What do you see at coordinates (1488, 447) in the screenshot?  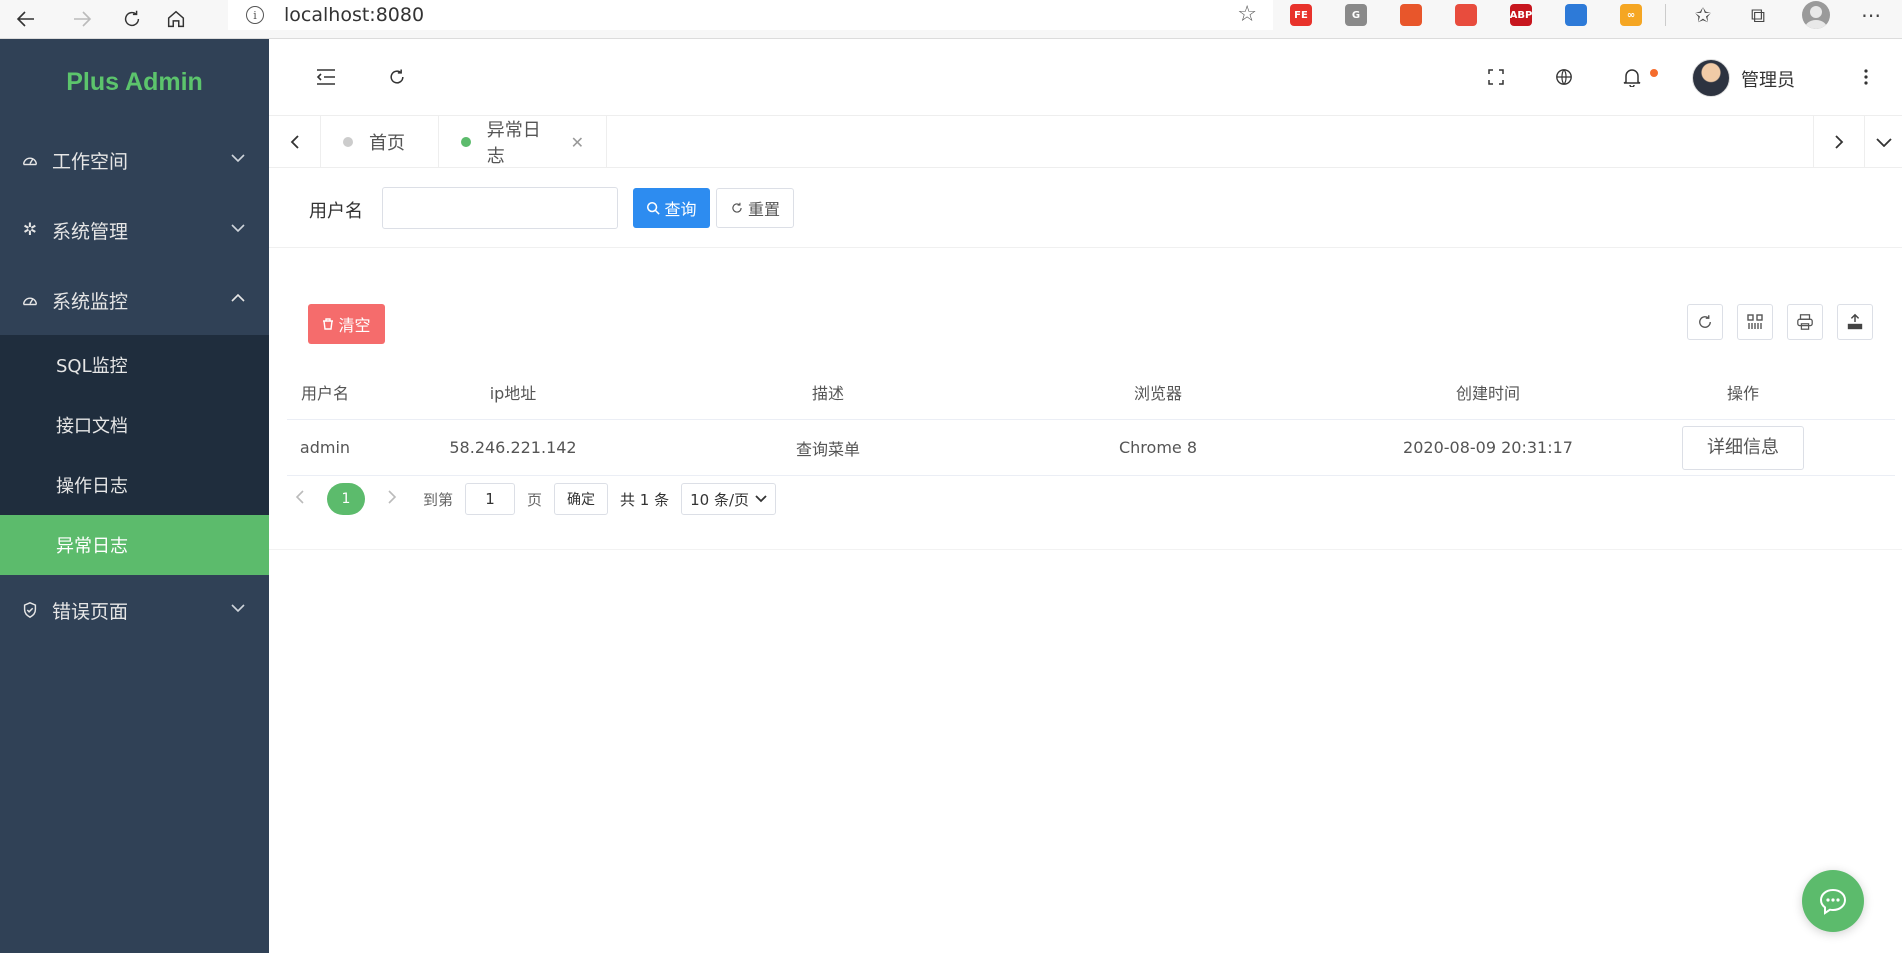 I see `cell-created-time: 2020-08-09 20:31:17` at bounding box center [1488, 447].